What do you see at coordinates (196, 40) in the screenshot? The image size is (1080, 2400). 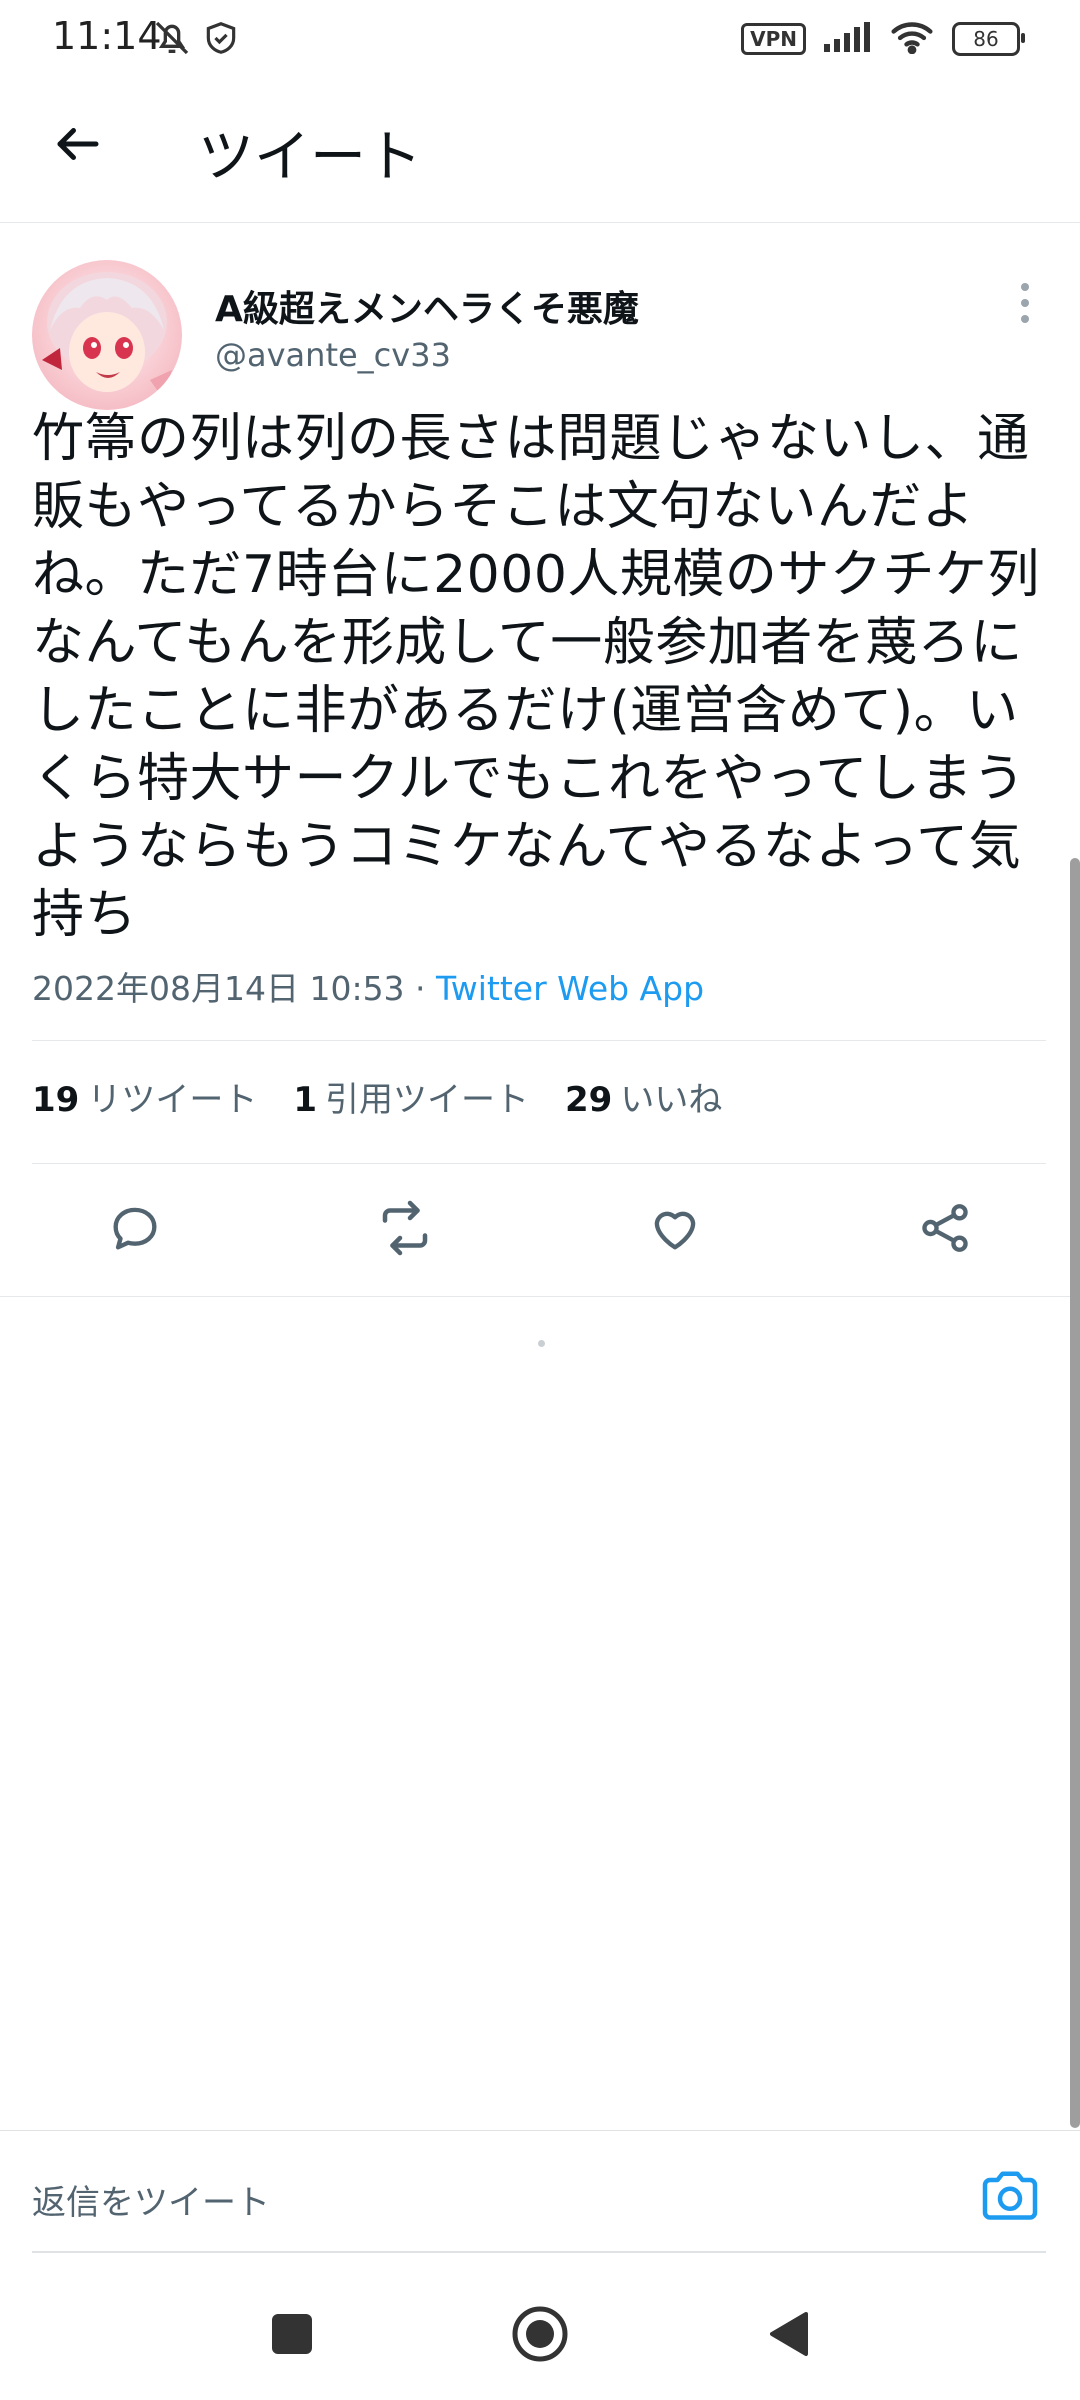 I see `status-left-icons` at bounding box center [196, 40].